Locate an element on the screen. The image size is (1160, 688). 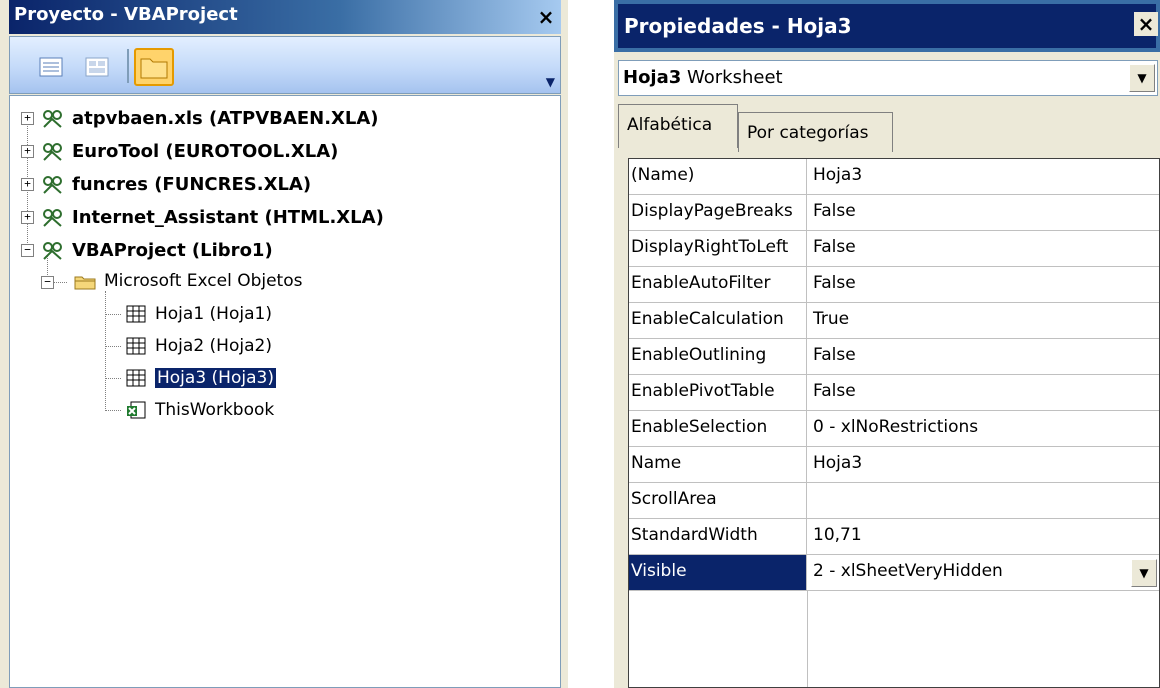
object-selector-value: Hoja3 Worksheet is located at coordinates (703, 77).